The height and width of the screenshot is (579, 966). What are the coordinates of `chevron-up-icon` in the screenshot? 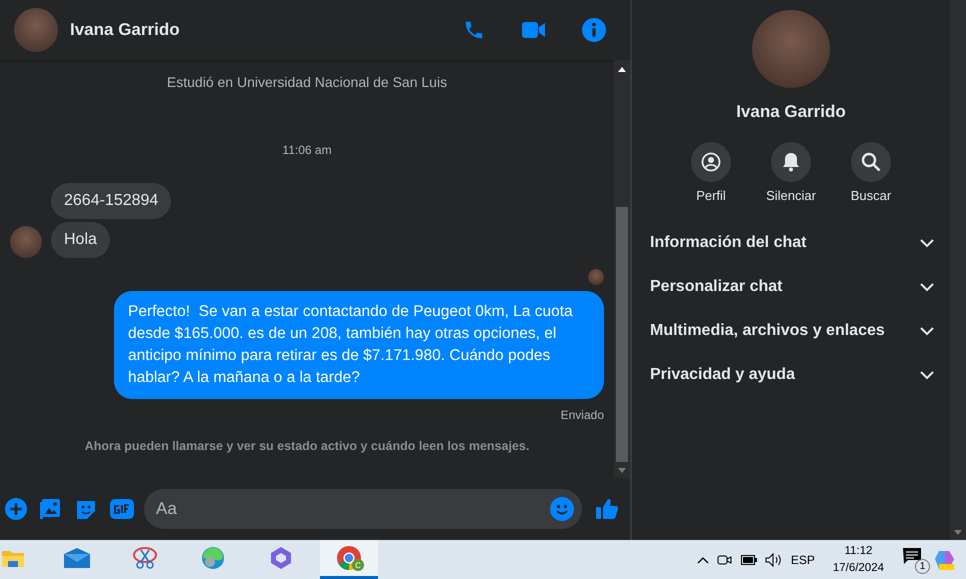 It's located at (702, 560).